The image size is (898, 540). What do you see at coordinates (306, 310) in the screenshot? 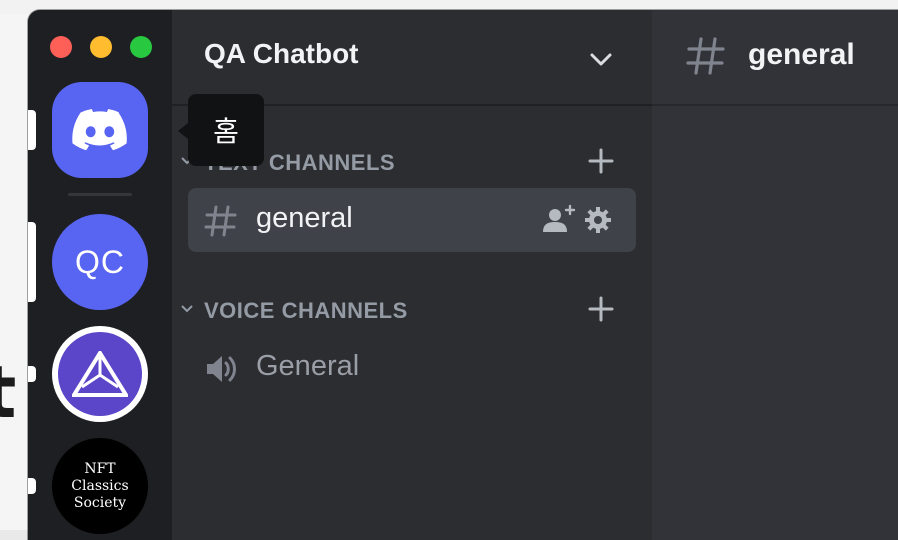
I see `category-label: VOICE CHANNELS` at bounding box center [306, 310].